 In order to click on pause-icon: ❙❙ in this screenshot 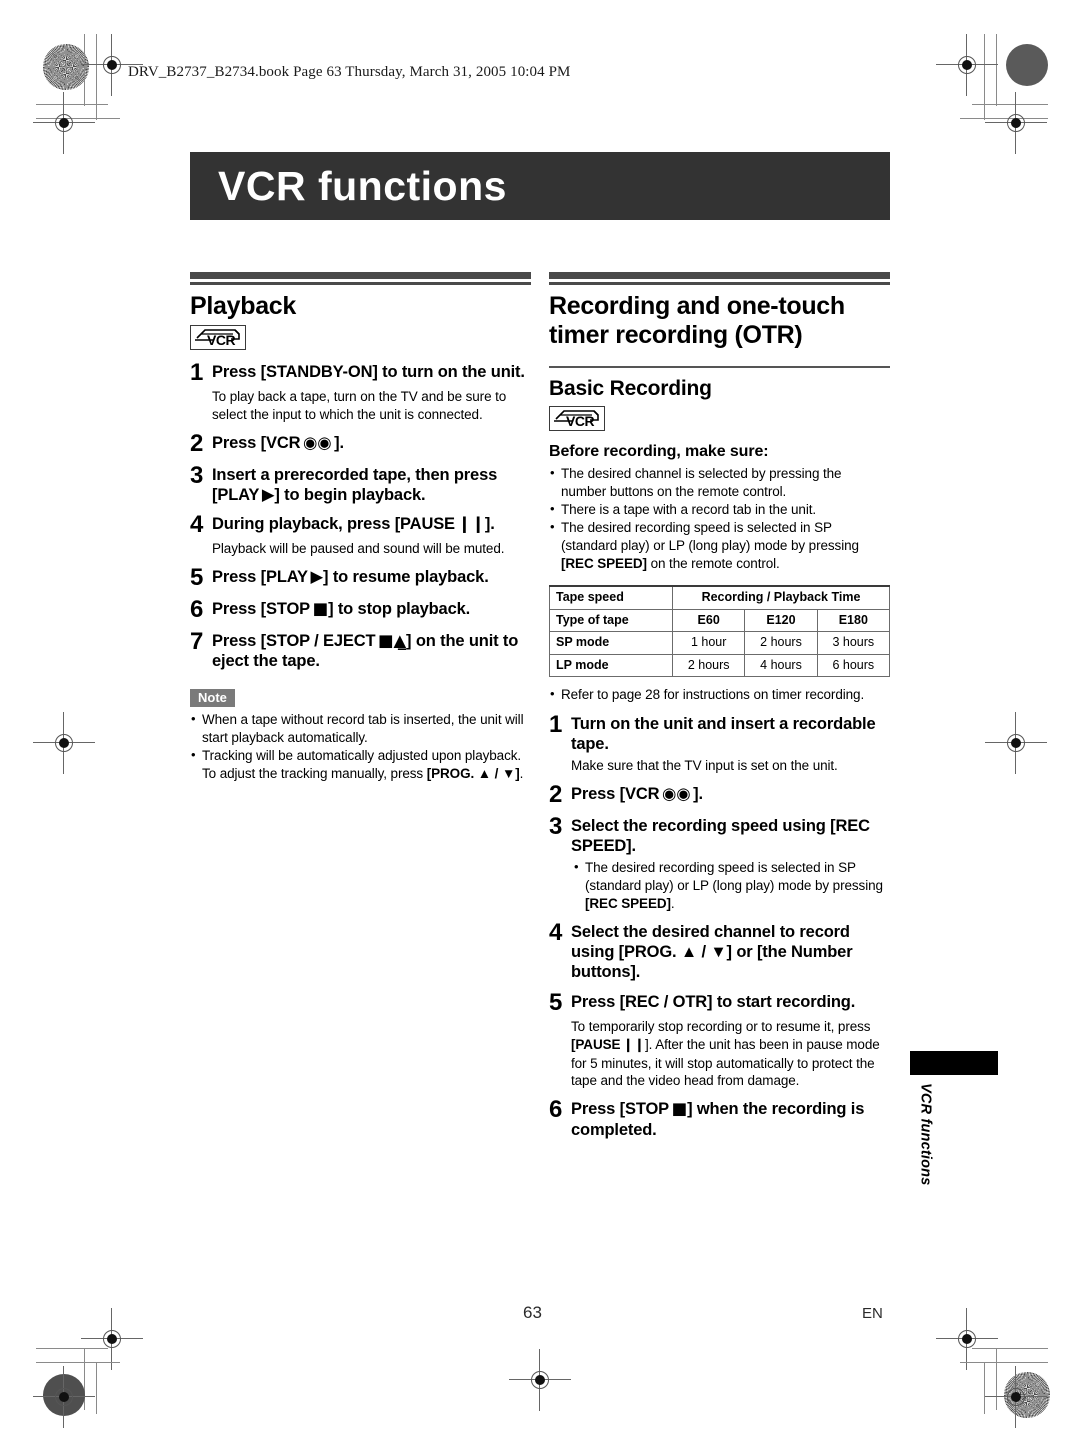, I will do `click(470, 523)`.